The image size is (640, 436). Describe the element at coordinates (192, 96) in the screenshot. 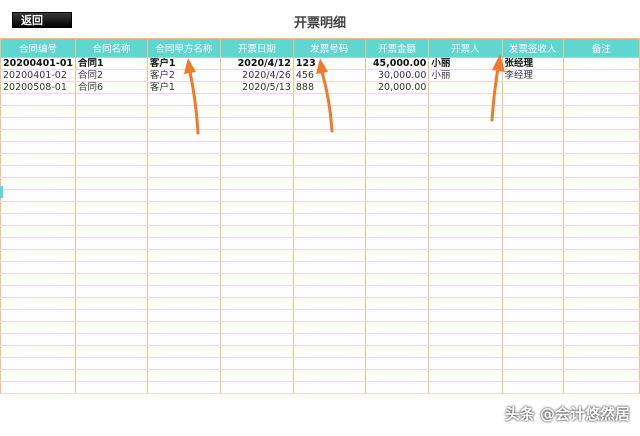

I see `arrow-party-a-icon` at that location.